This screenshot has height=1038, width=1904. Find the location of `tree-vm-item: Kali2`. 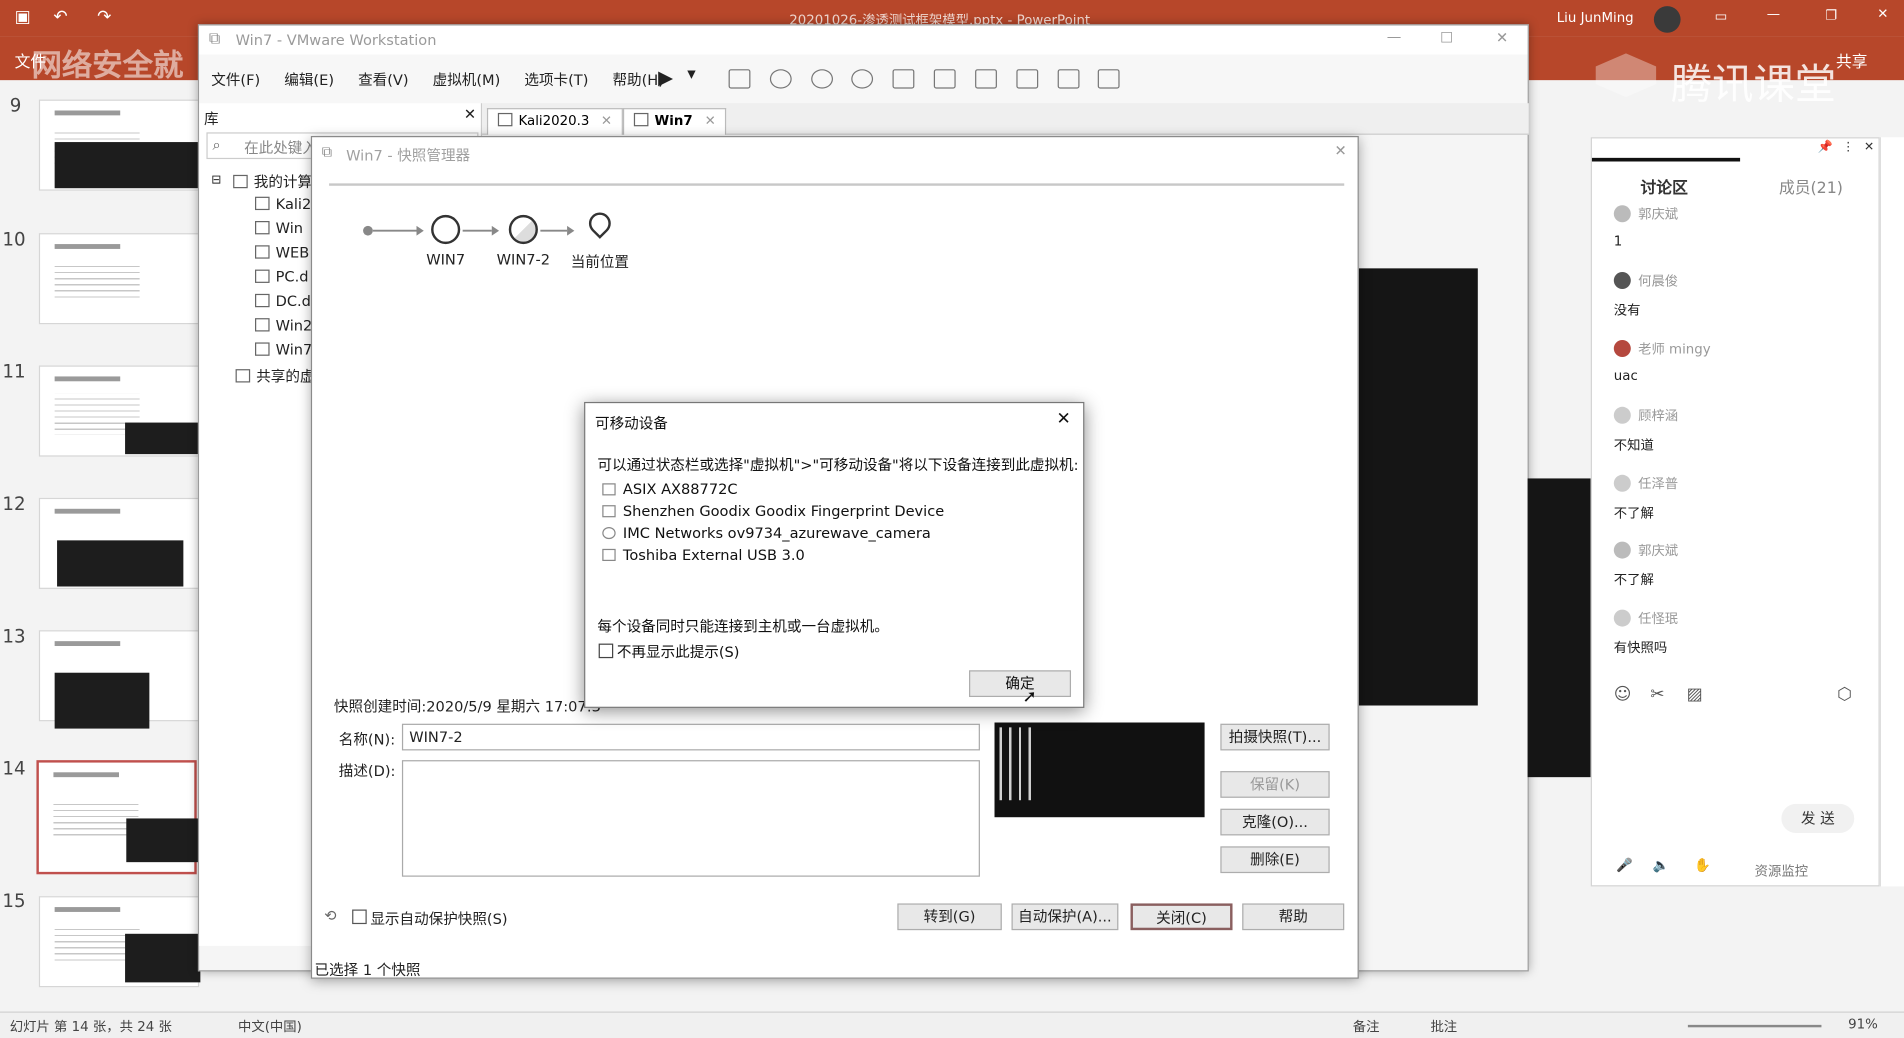

tree-vm-item: Kali2 is located at coordinates (283, 204).